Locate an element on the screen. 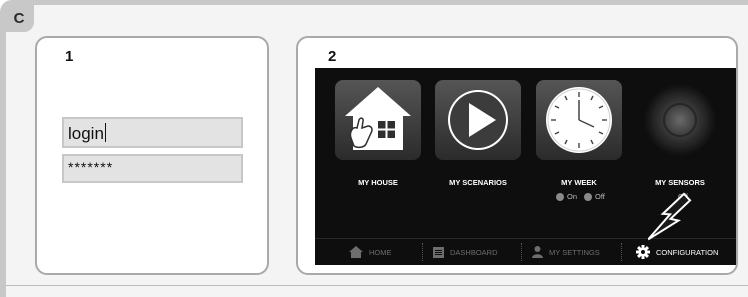 Image resolution: width=748 pixels, height=297 pixels. play-icon is located at coordinates (478, 120).